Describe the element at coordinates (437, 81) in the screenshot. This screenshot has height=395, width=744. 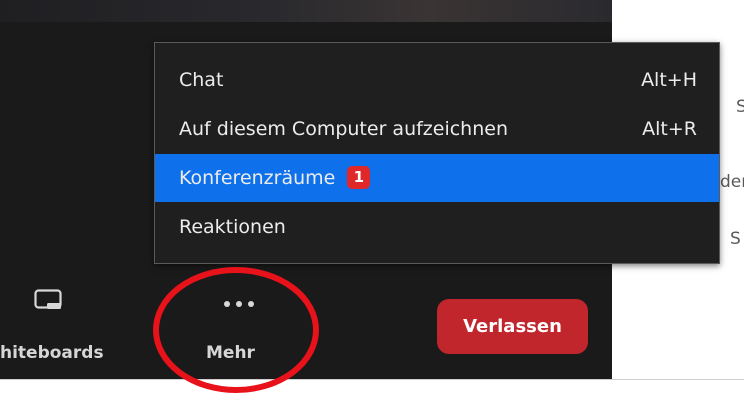
I see `menu-item-chat: Chat Alt+H` at that location.